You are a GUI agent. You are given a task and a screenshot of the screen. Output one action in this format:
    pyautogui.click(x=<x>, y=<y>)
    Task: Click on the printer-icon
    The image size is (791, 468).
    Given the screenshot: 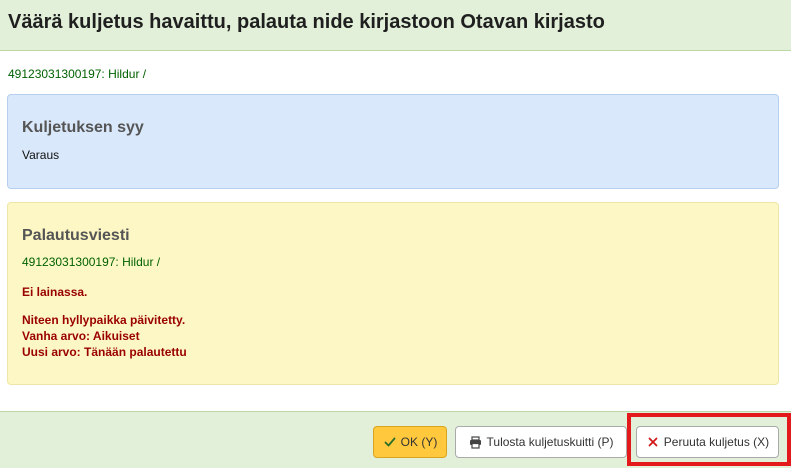 What is the action you would take?
    pyautogui.click(x=476, y=442)
    